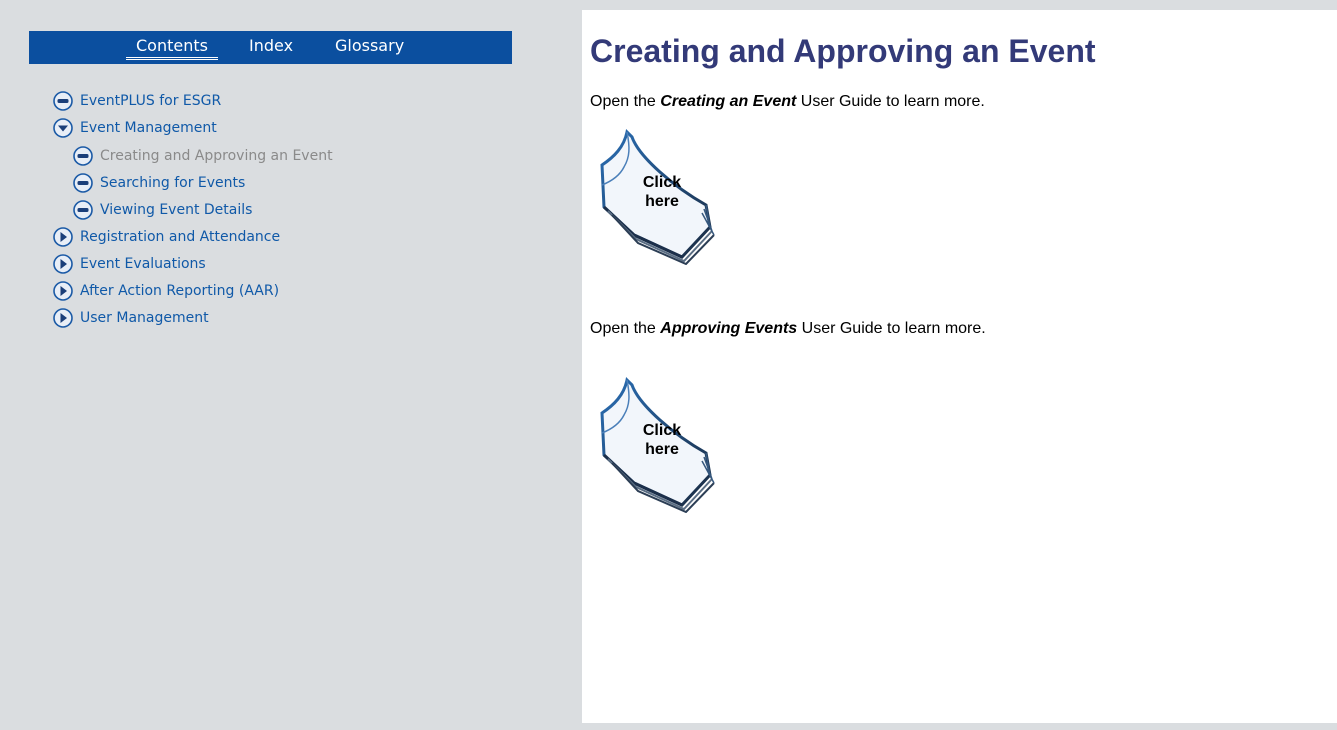 The height and width of the screenshot is (730, 1337). Describe the element at coordinates (172, 48) in the screenshot. I see `tab-contents: Contents` at that location.